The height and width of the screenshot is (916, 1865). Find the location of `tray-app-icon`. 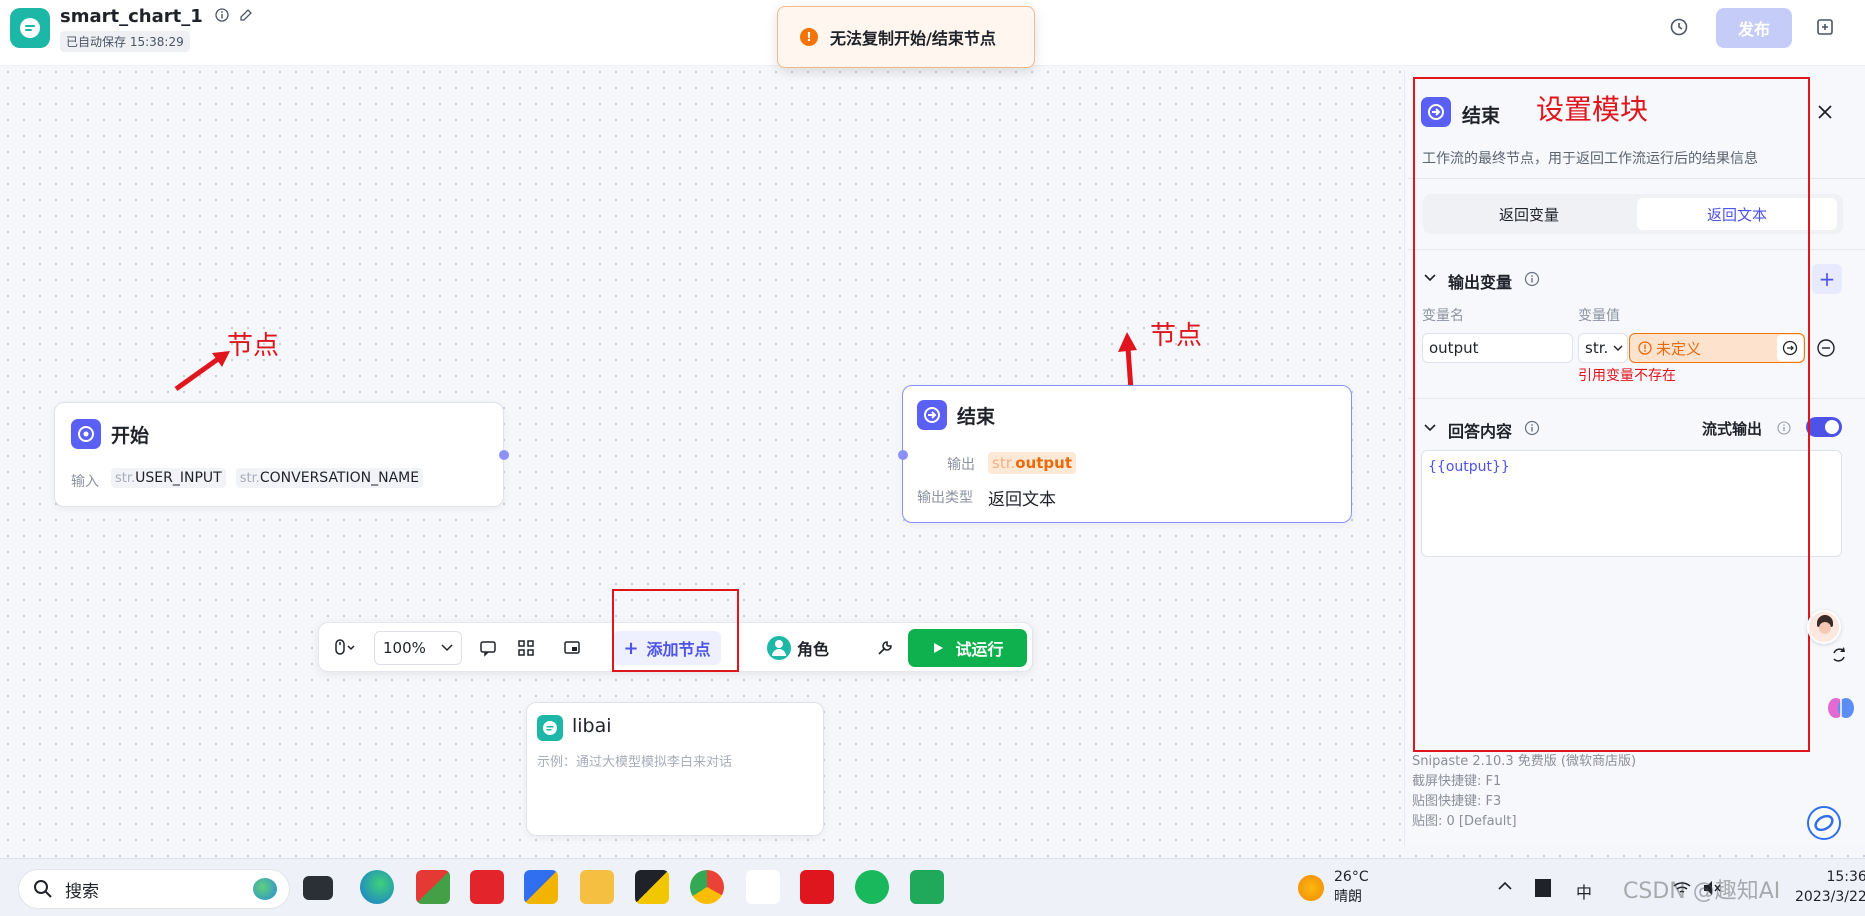

tray-app-icon is located at coordinates (1543, 888).